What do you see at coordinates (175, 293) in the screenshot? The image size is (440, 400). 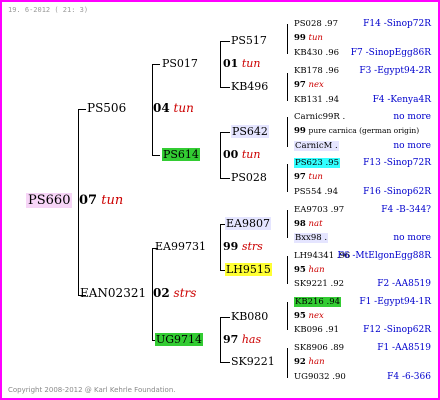 I see `gen1-dam-info: 02 strs` at bounding box center [175, 293].